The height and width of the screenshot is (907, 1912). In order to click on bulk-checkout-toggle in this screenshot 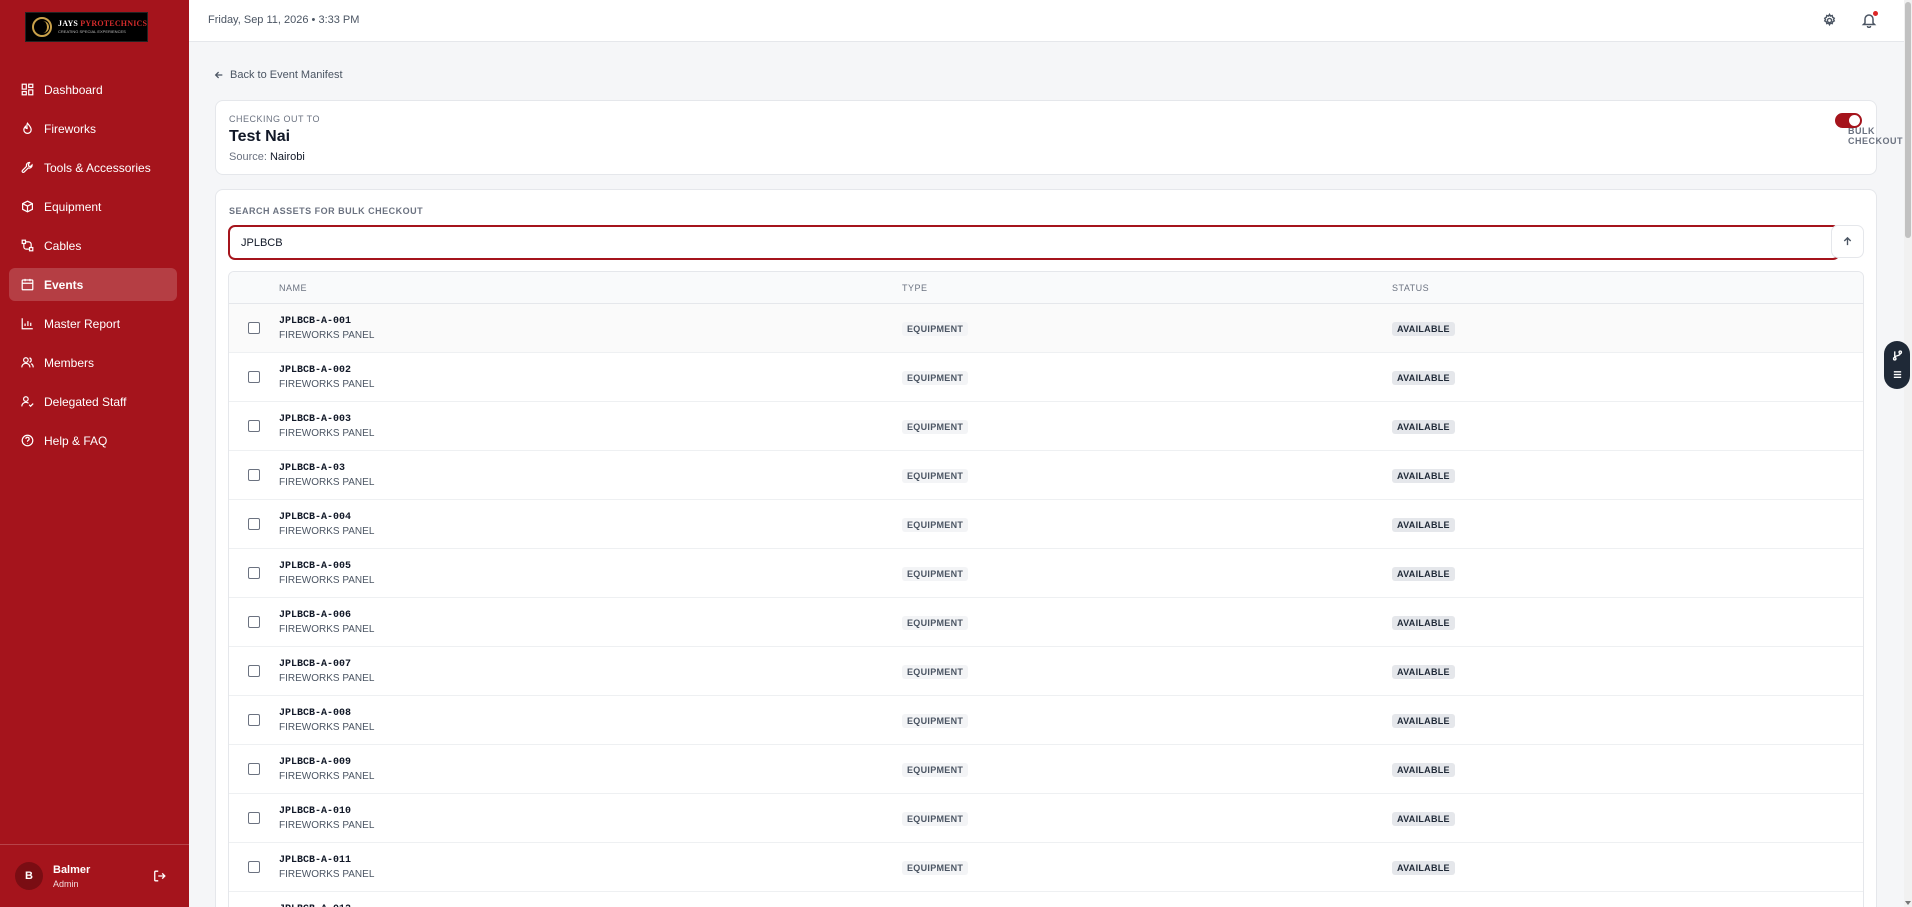, I will do `click(1848, 120)`.